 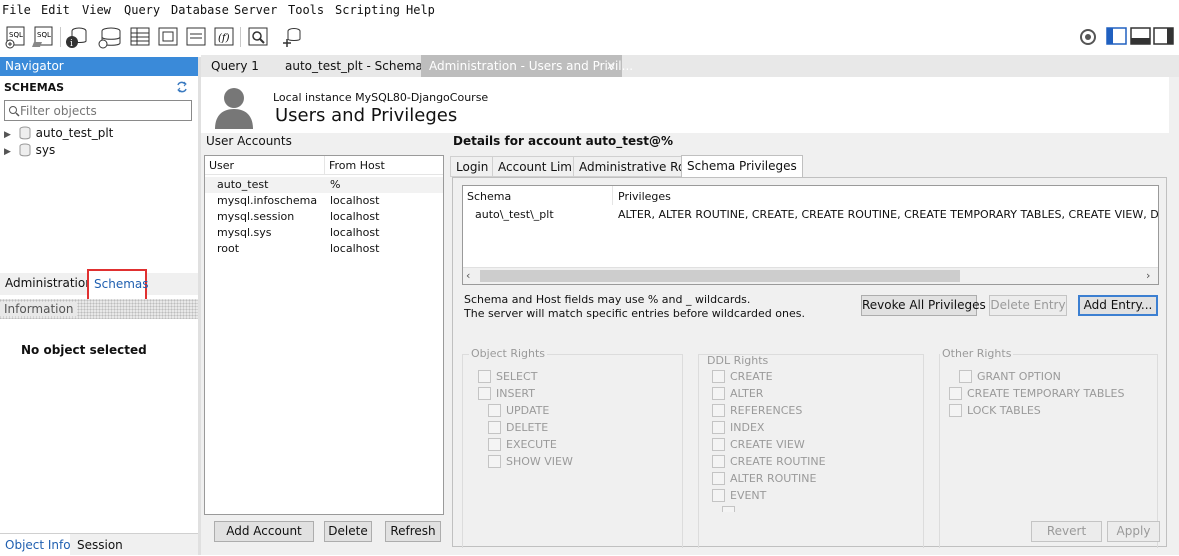 I want to click on refresh-button: Refresh, so click(x=413, y=531).